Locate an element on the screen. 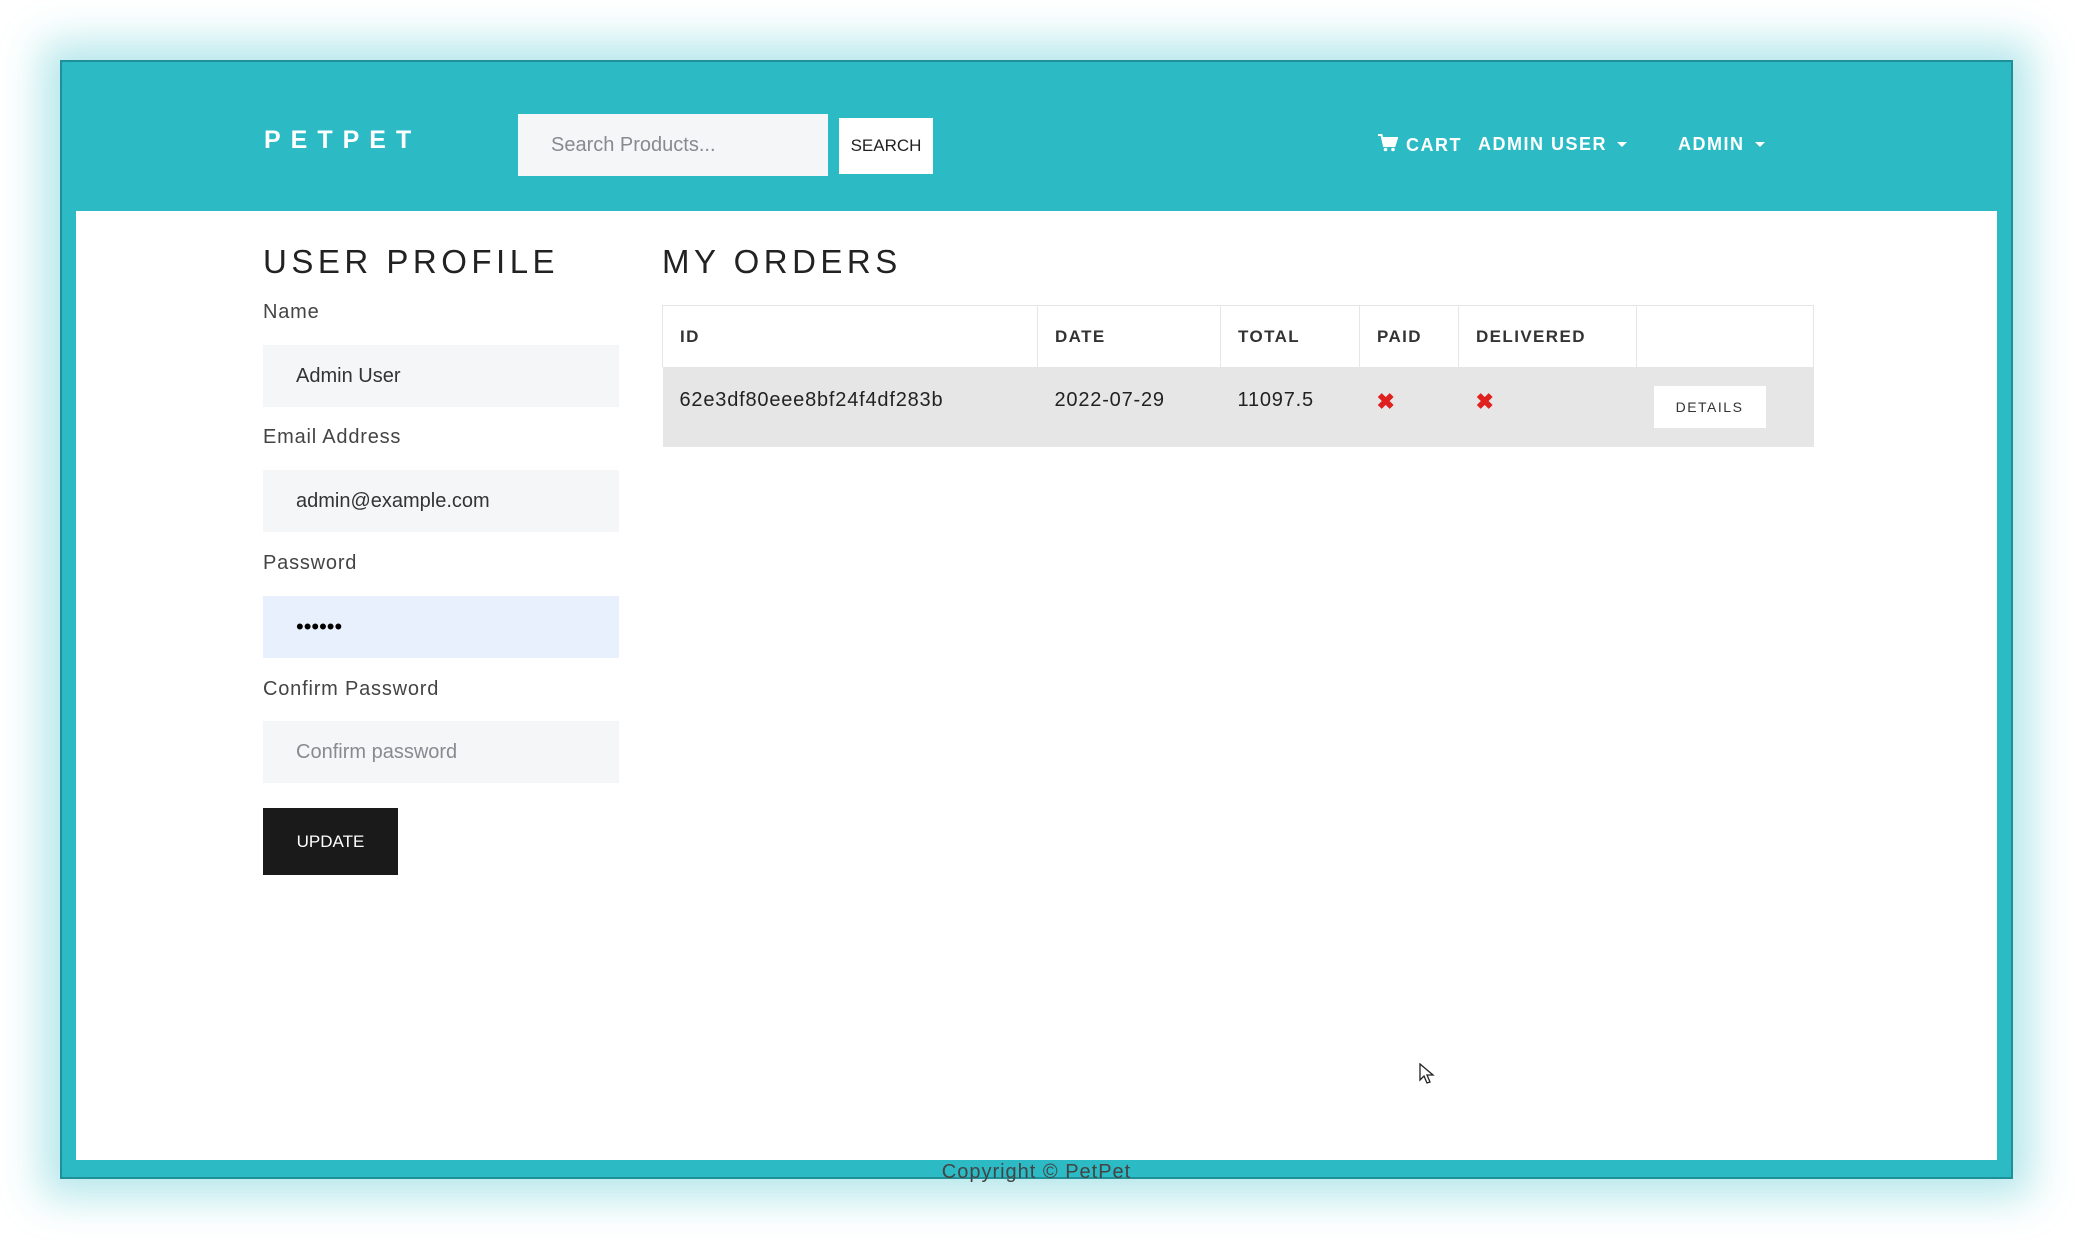 The image size is (2075, 1240). confirm-password-field is located at coordinates (441, 752).